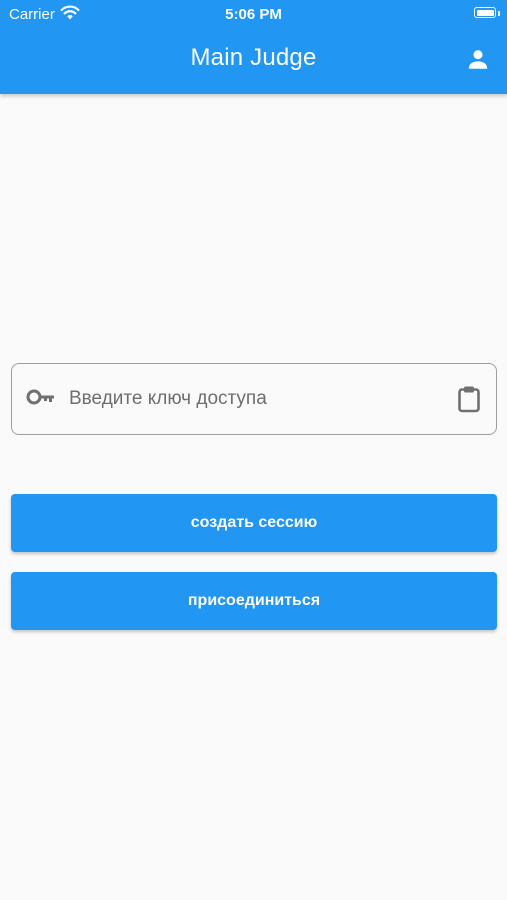 This screenshot has width=507, height=900. Describe the element at coordinates (469, 401) in the screenshot. I see `clipboard-paste-icon` at that location.